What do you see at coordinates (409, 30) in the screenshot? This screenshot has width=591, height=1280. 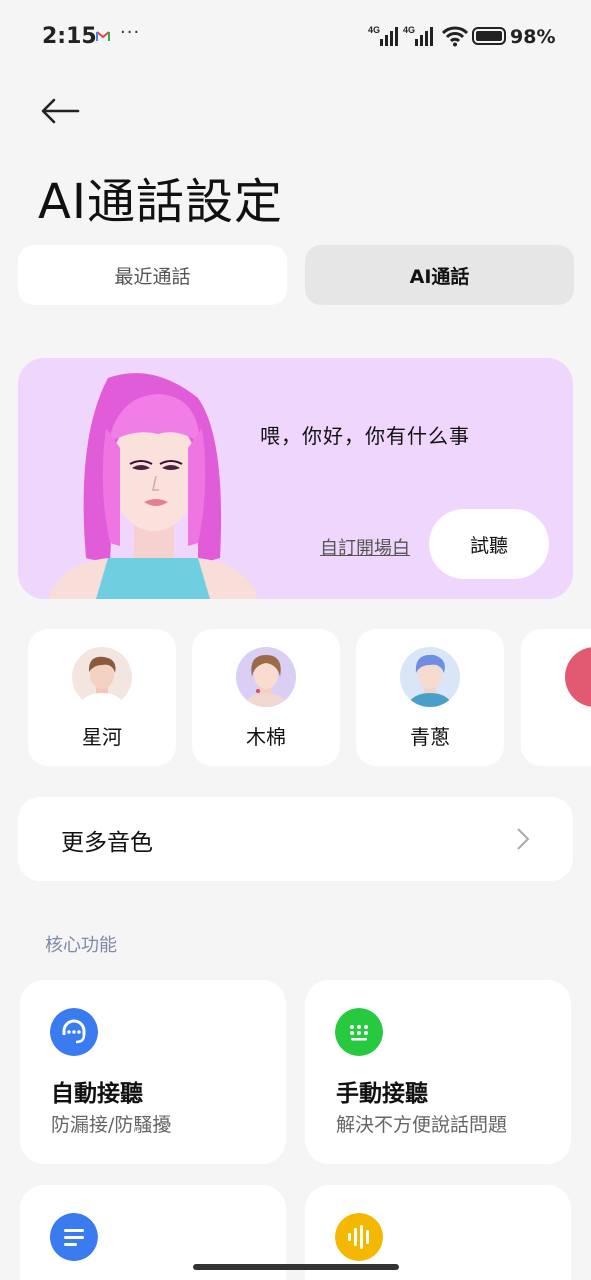 I see `signal-net-label-2: 4G` at bounding box center [409, 30].